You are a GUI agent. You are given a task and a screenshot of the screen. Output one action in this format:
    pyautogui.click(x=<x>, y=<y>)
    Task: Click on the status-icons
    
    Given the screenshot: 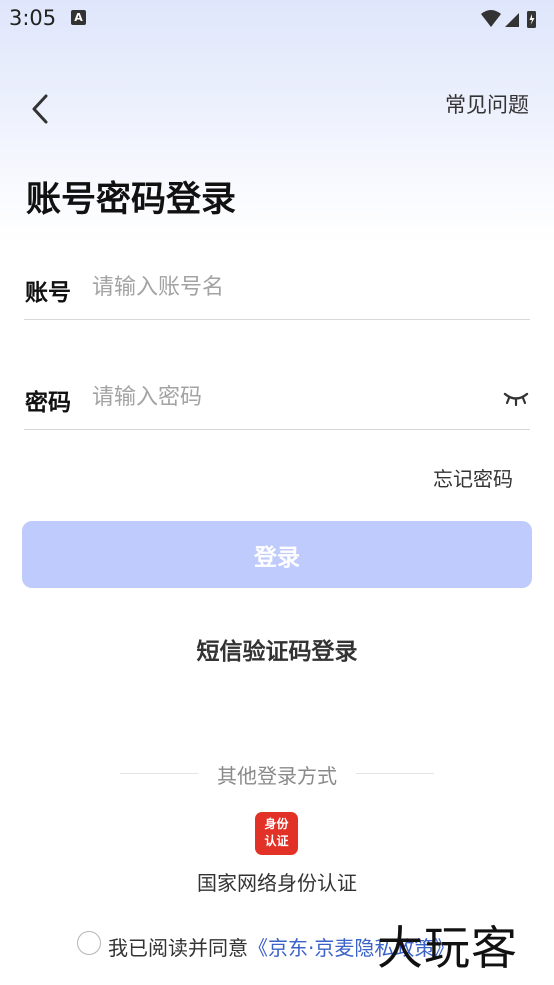 What is the action you would take?
    pyautogui.click(x=510, y=21)
    